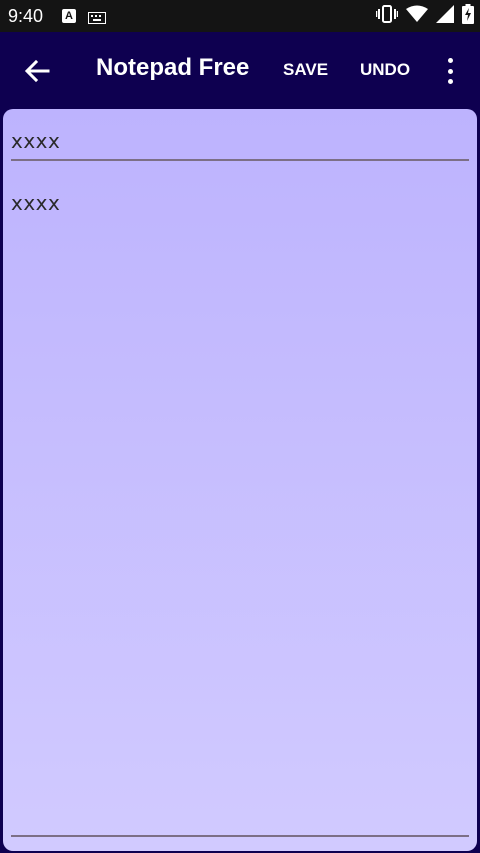 Image resolution: width=480 pixels, height=853 pixels. I want to click on title-underline-divider, so click(240, 160).